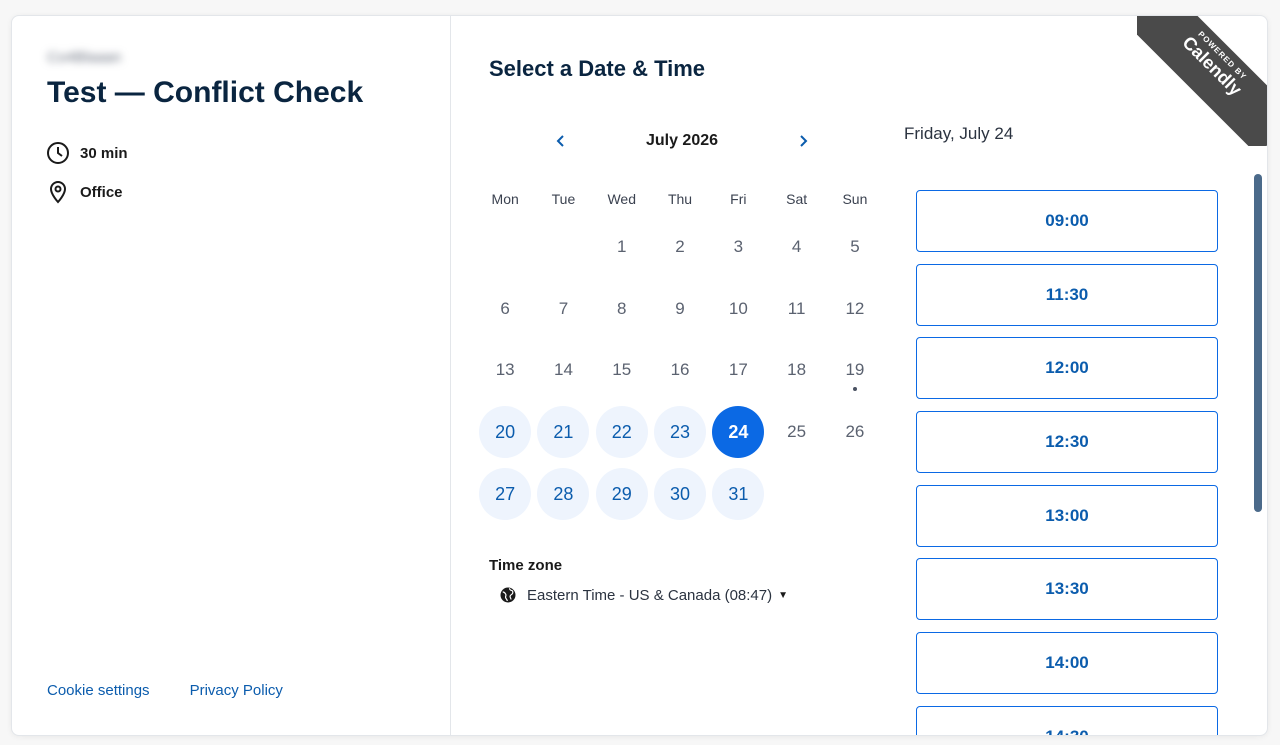 This screenshot has height=745, width=1280. I want to click on day-number: 11, so click(796, 308).